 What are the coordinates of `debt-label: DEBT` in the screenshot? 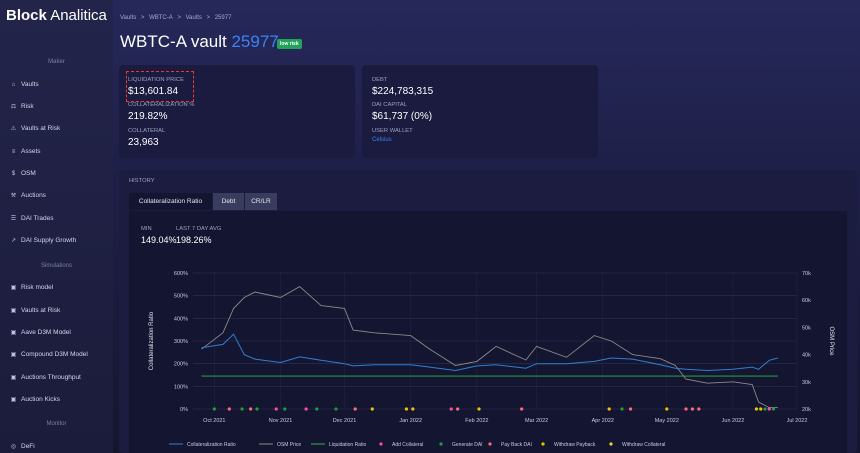 It's located at (380, 80).